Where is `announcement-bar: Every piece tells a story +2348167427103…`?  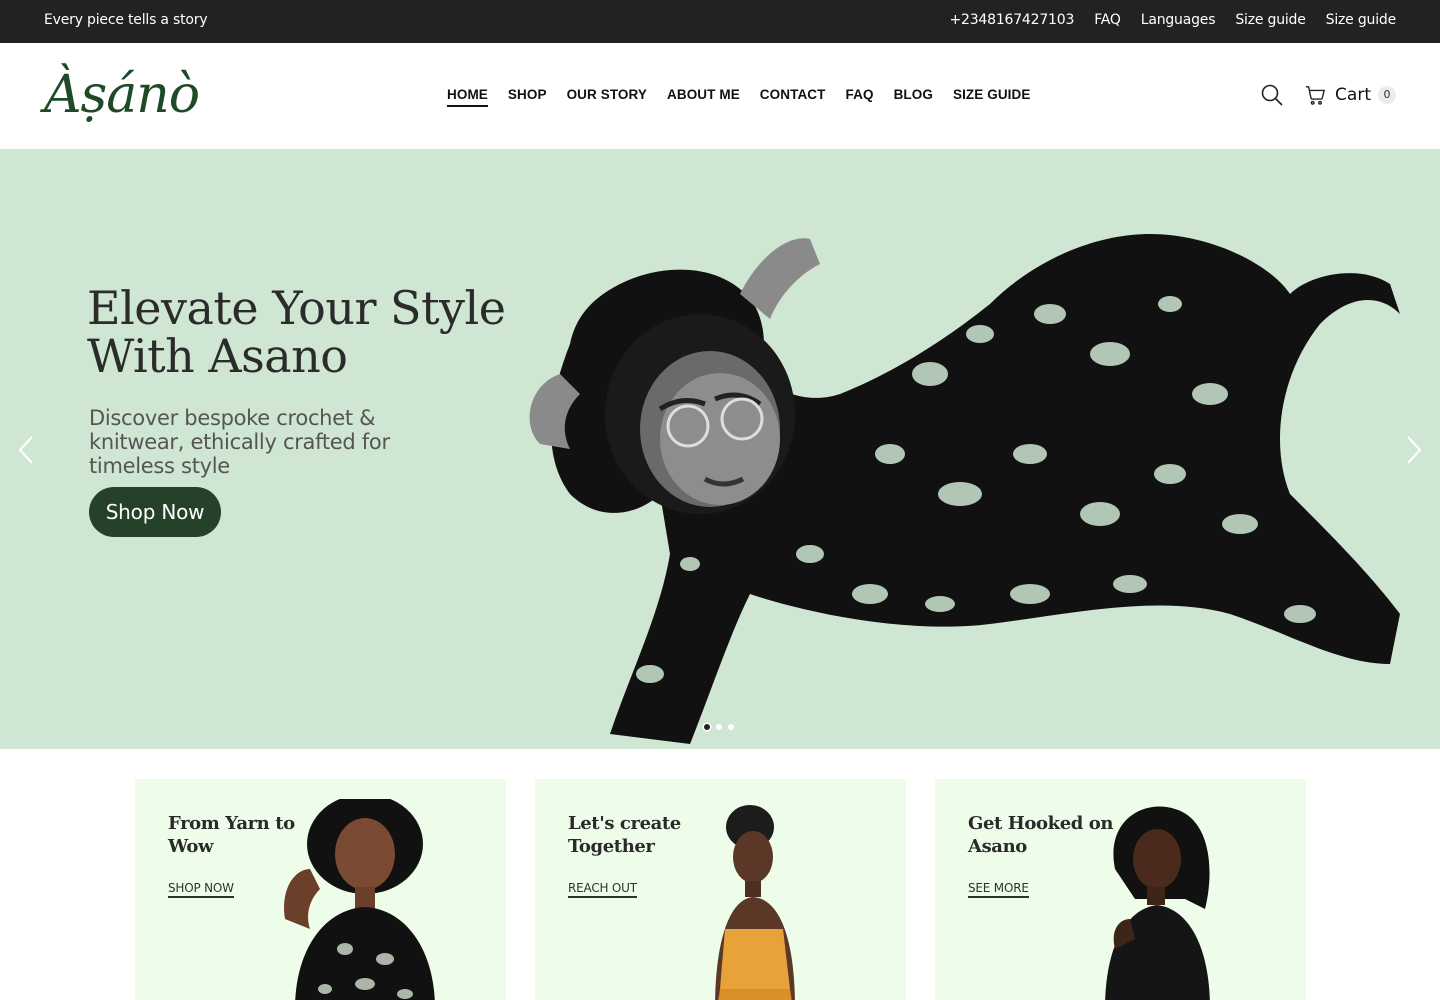 announcement-bar: Every piece tells a story +2348167427103… is located at coordinates (720, 21).